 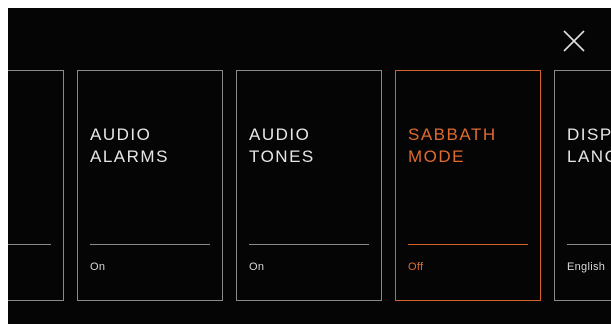 I want to click on card-title: AUDIO ALARMS, so click(x=129, y=145).